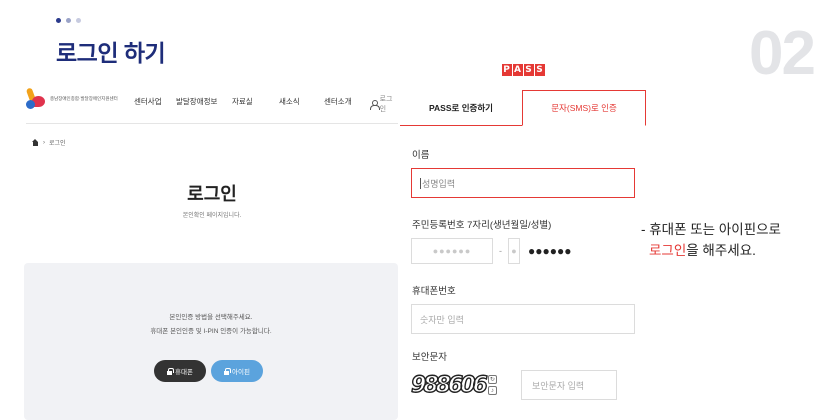  What do you see at coordinates (492, 385) in the screenshot?
I see `captcha-controls: ↻ ♪` at bounding box center [492, 385].